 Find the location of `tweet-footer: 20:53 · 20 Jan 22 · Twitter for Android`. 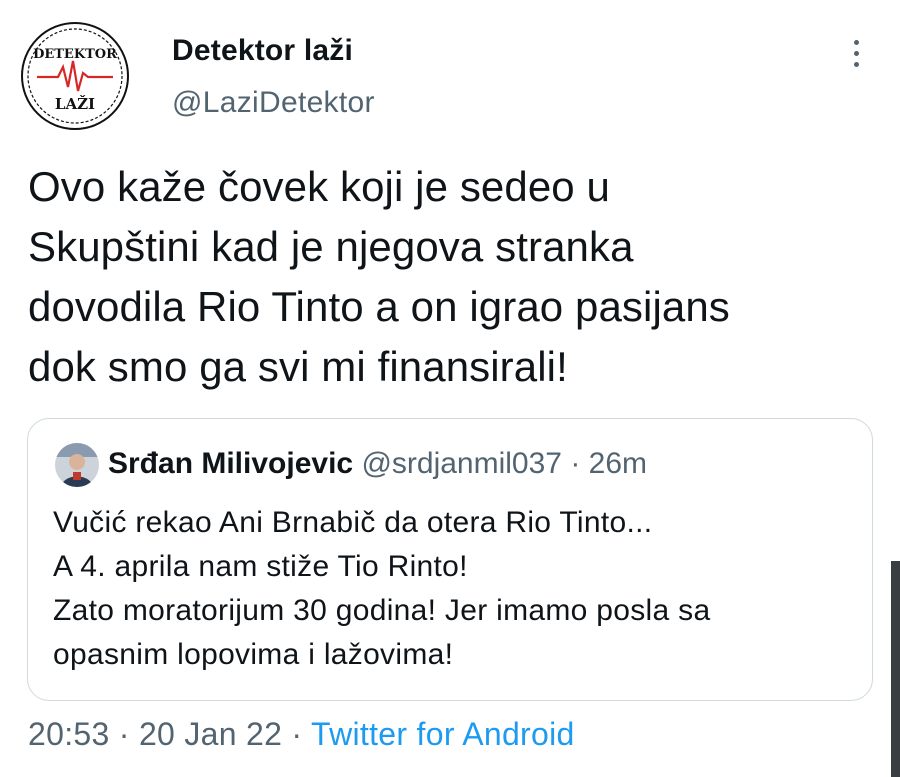

tweet-footer: 20:53 · 20 Jan 22 · Twitter for Android is located at coordinates (301, 734).